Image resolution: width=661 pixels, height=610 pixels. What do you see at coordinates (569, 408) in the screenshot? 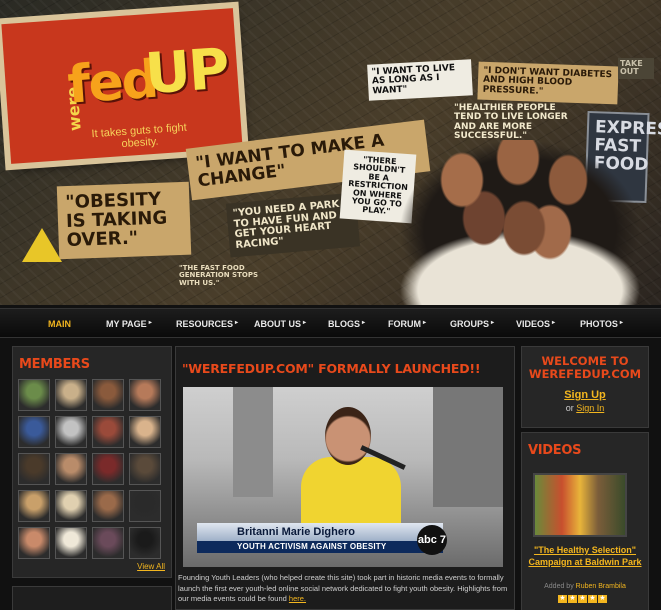
I see `or-text: or` at bounding box center [569, 408].